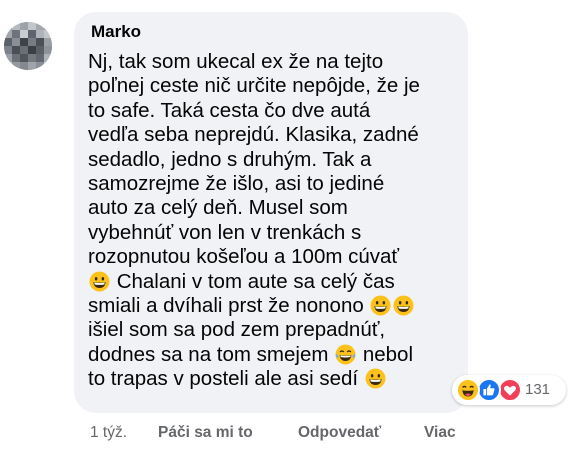  What do you see at coordinates (236, 61) in the screenshot?
I see `comment-line: Nj, tak som ukecal ex že na tejto` at bounding box center [236, 61].